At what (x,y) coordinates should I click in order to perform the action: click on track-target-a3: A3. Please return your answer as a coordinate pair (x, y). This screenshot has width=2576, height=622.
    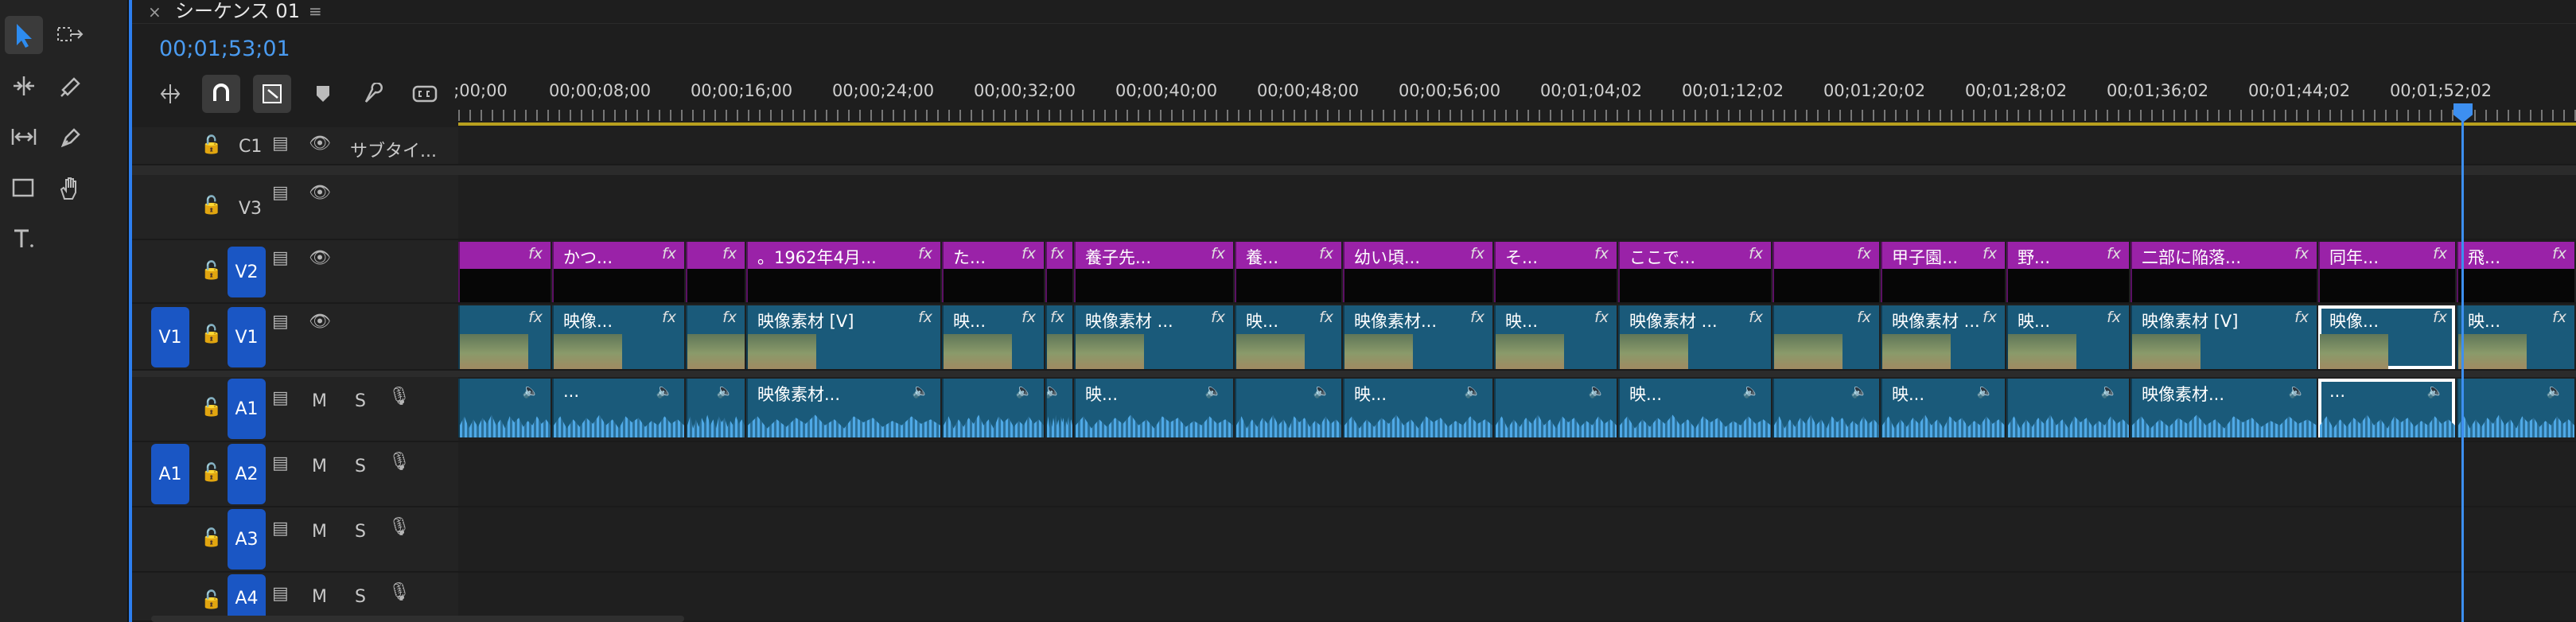
    Looking at the image, I should click on (247, 539).